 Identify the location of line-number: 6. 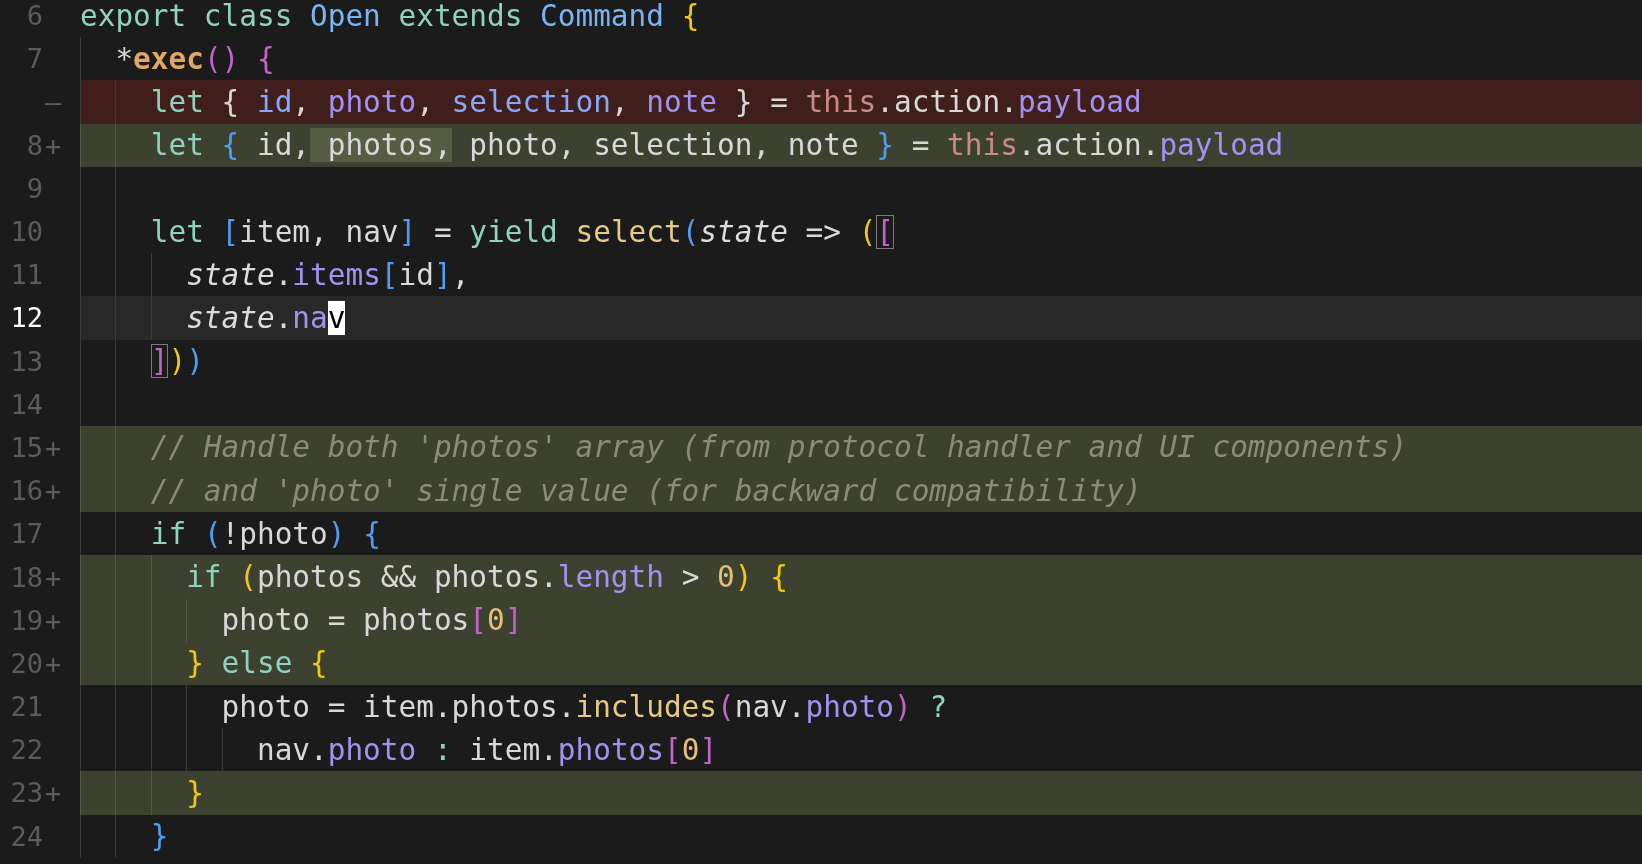
(34, 16).